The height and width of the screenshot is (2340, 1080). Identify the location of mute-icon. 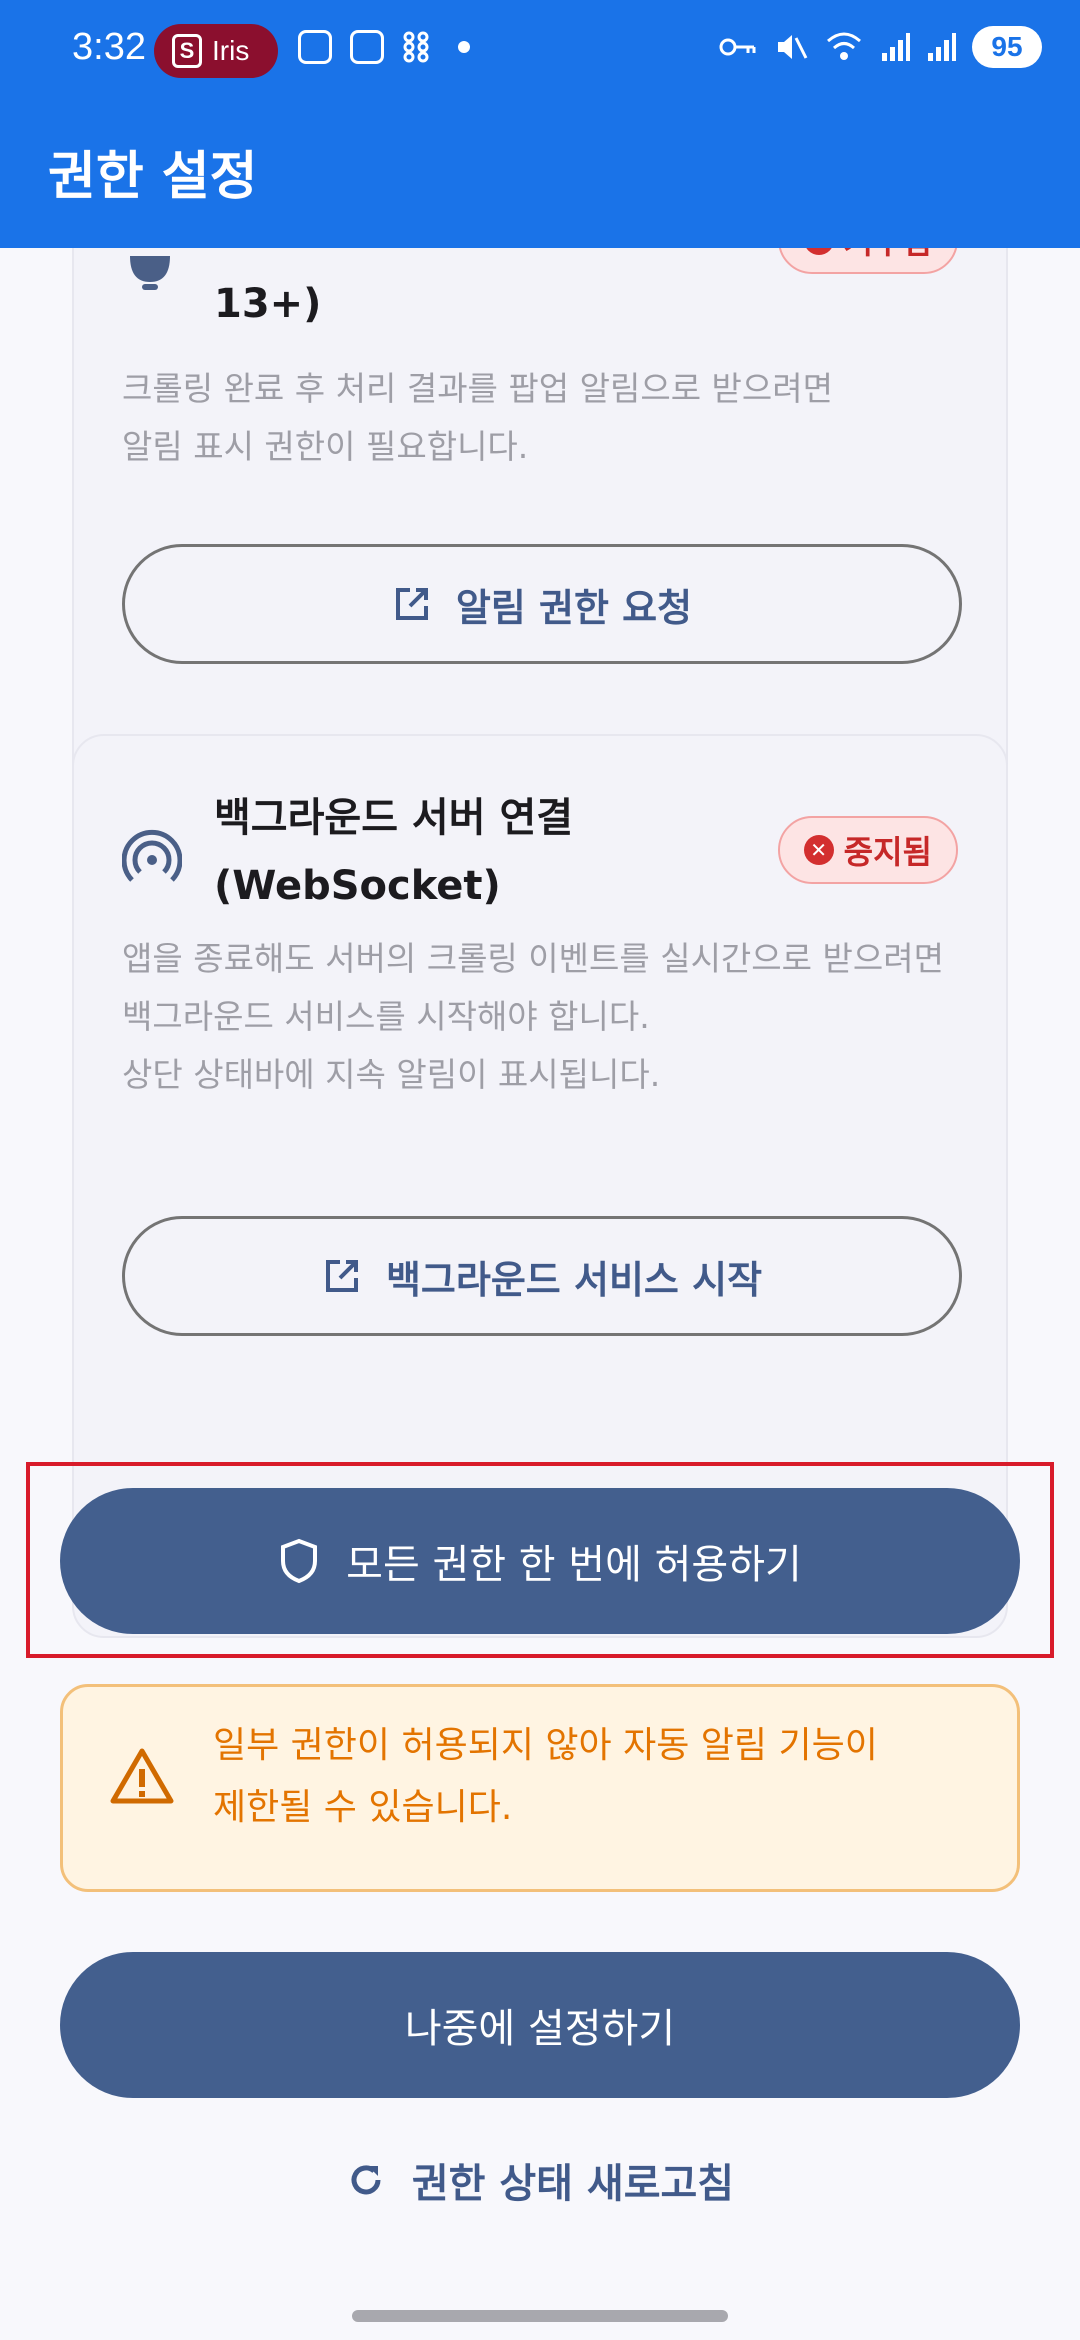
(793, 47).